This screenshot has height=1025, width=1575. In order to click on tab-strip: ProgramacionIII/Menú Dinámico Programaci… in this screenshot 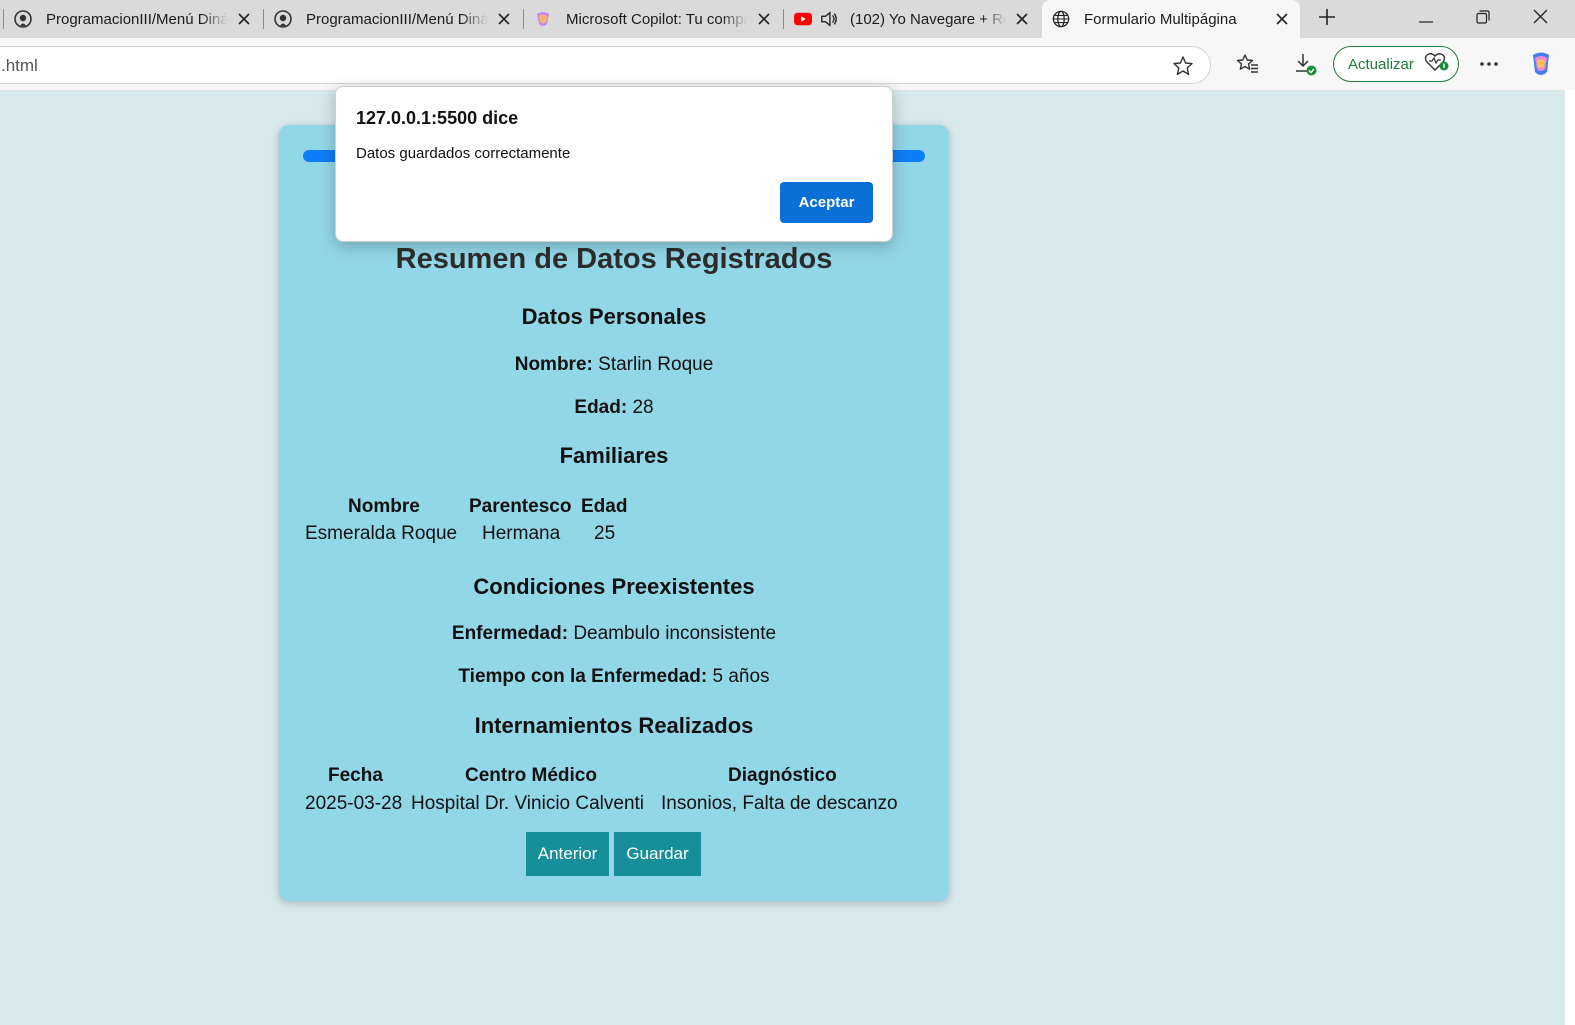, I will do `click(787, 19)`.